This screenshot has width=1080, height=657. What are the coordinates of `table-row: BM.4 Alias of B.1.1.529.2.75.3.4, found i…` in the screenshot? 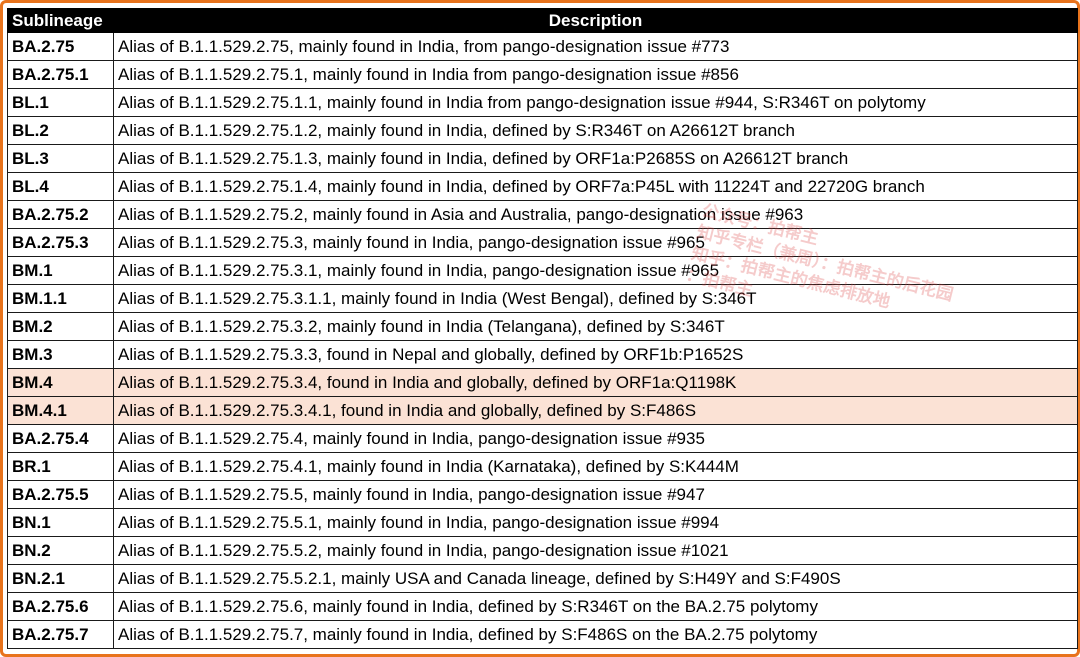 It's located at (542, 382).